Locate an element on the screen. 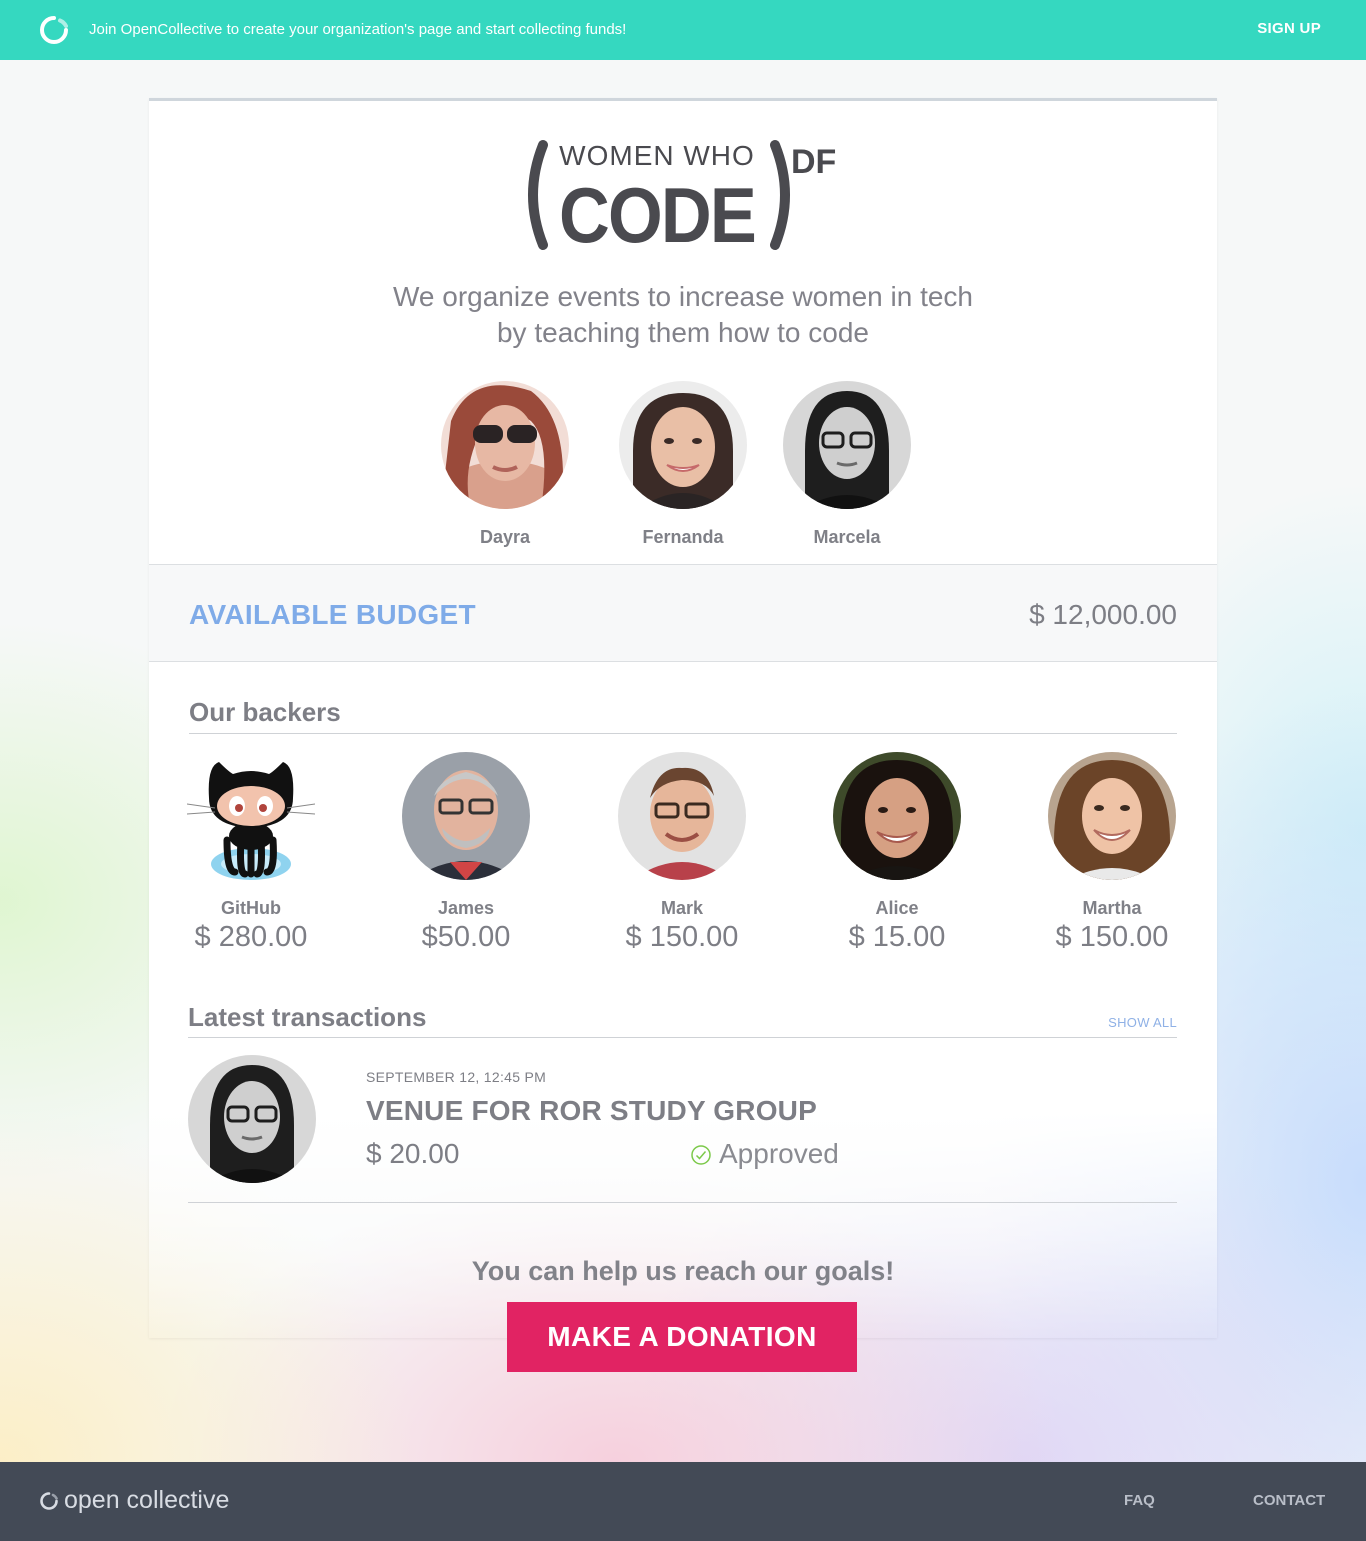 This screenshot has width=1366, height=1541. footer-faq-link: FAQ is located at coordinates (1139, 1500).